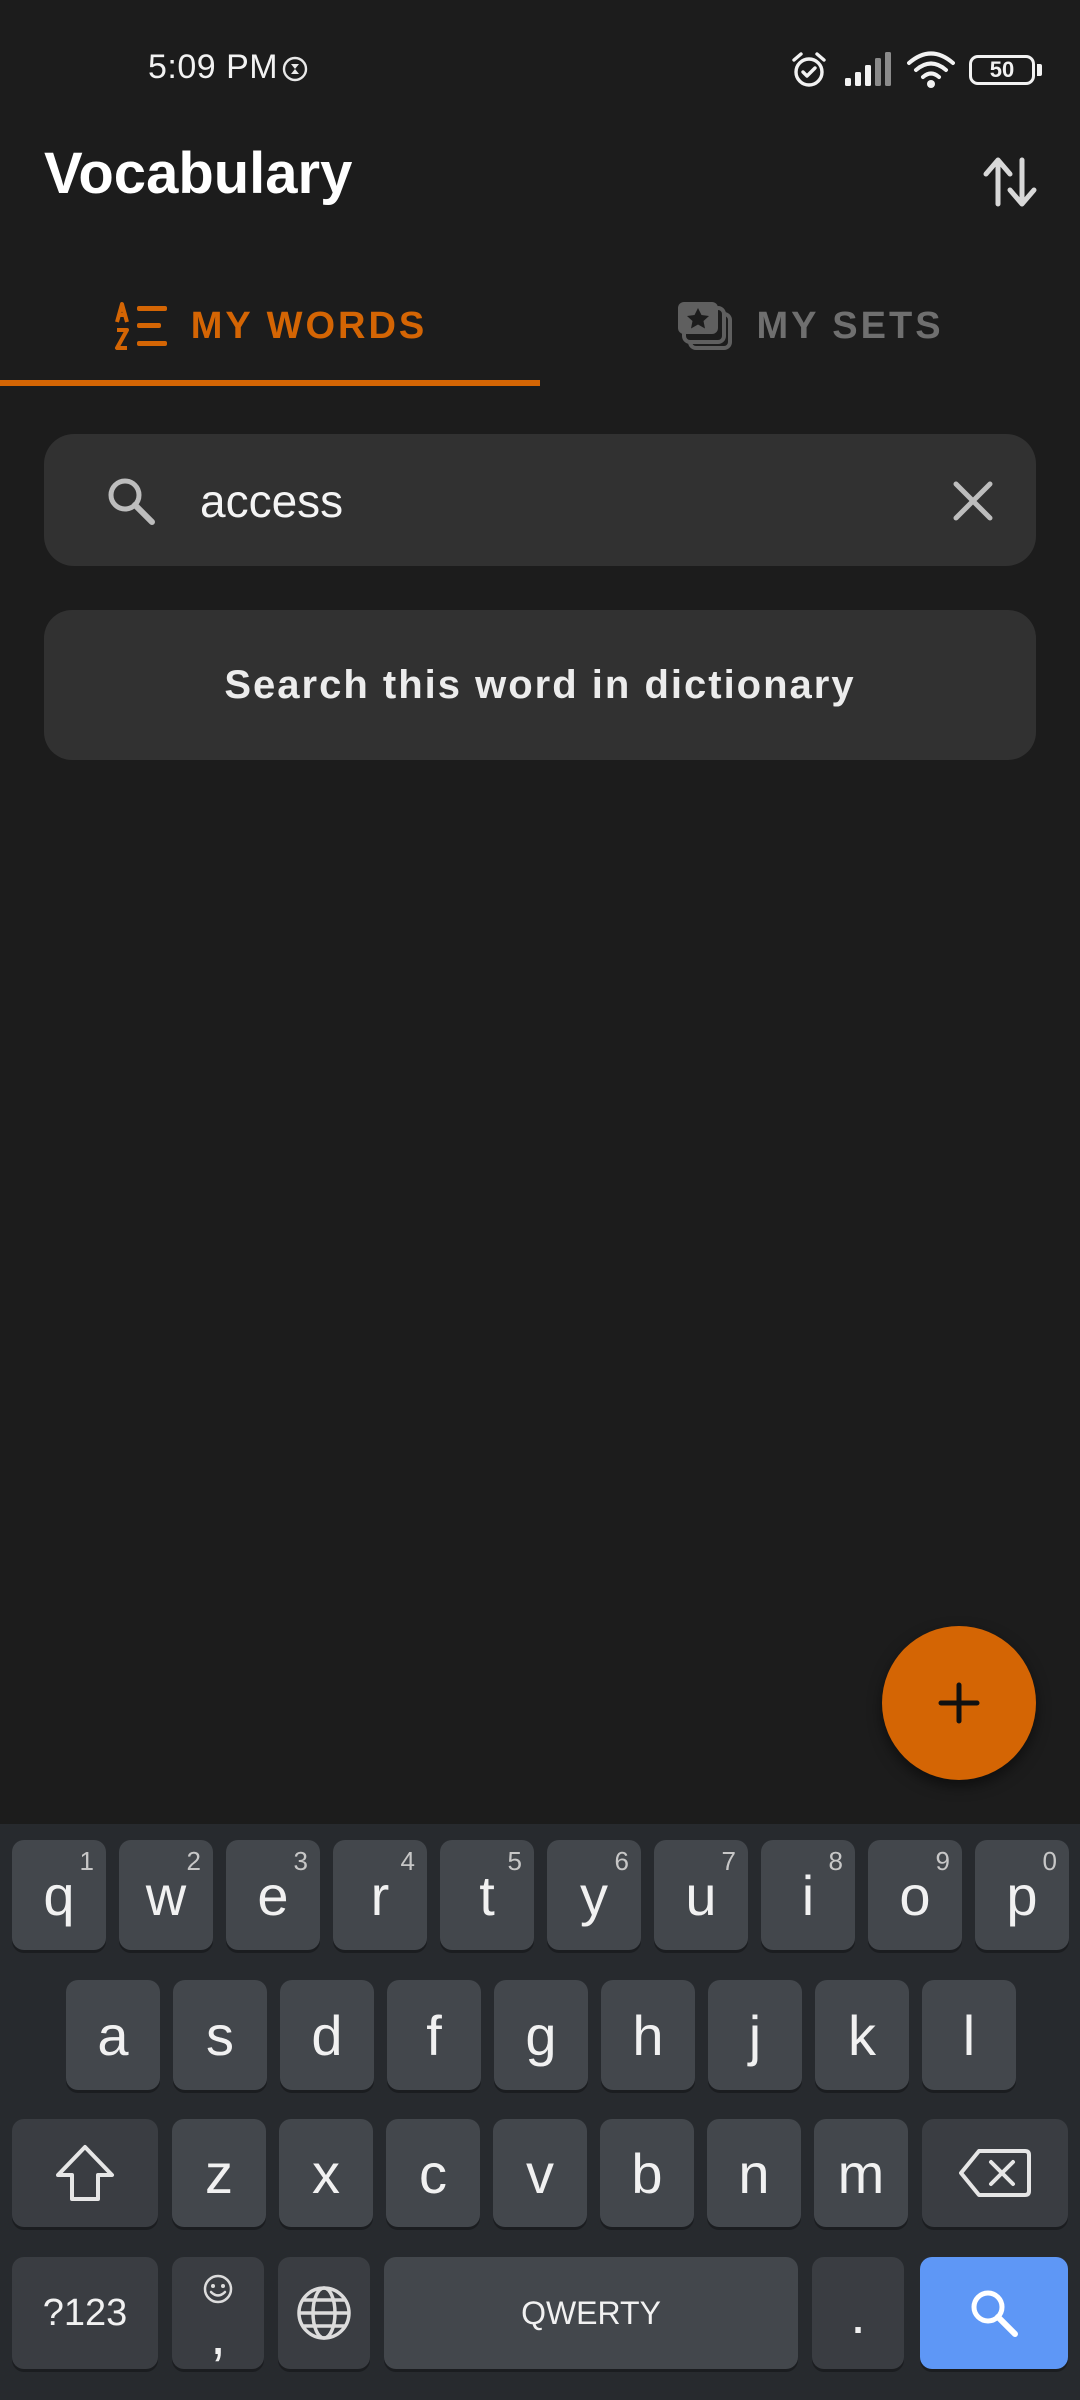 This screenshot has width=1080, height=2400. I want to click on key-j: j, so click(755, 2035).